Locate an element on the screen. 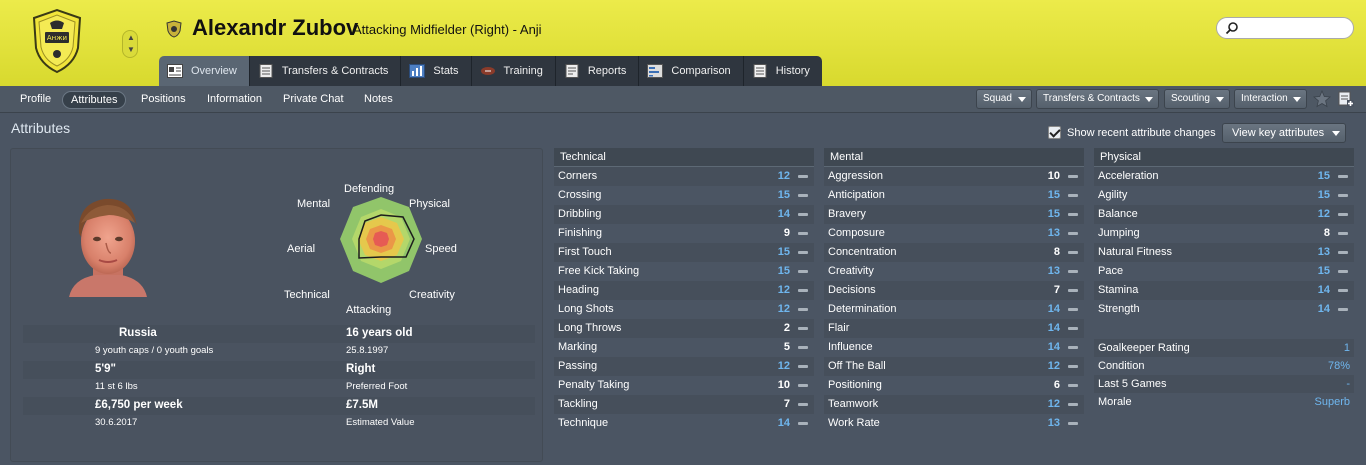 Image resolution: width=1366 pixels, height=465 pixels. attribute-row: Penalty Taking 10 is located at coordinates (684, 385).